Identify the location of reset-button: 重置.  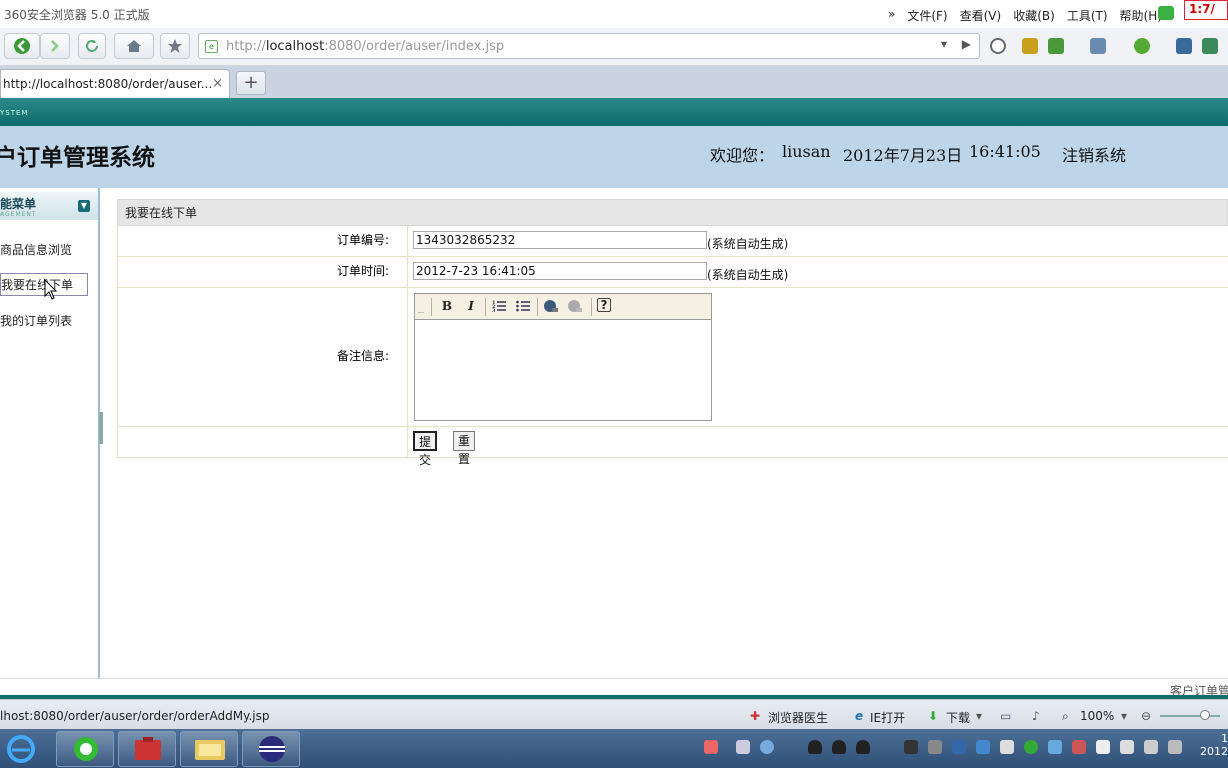
(464, 448).